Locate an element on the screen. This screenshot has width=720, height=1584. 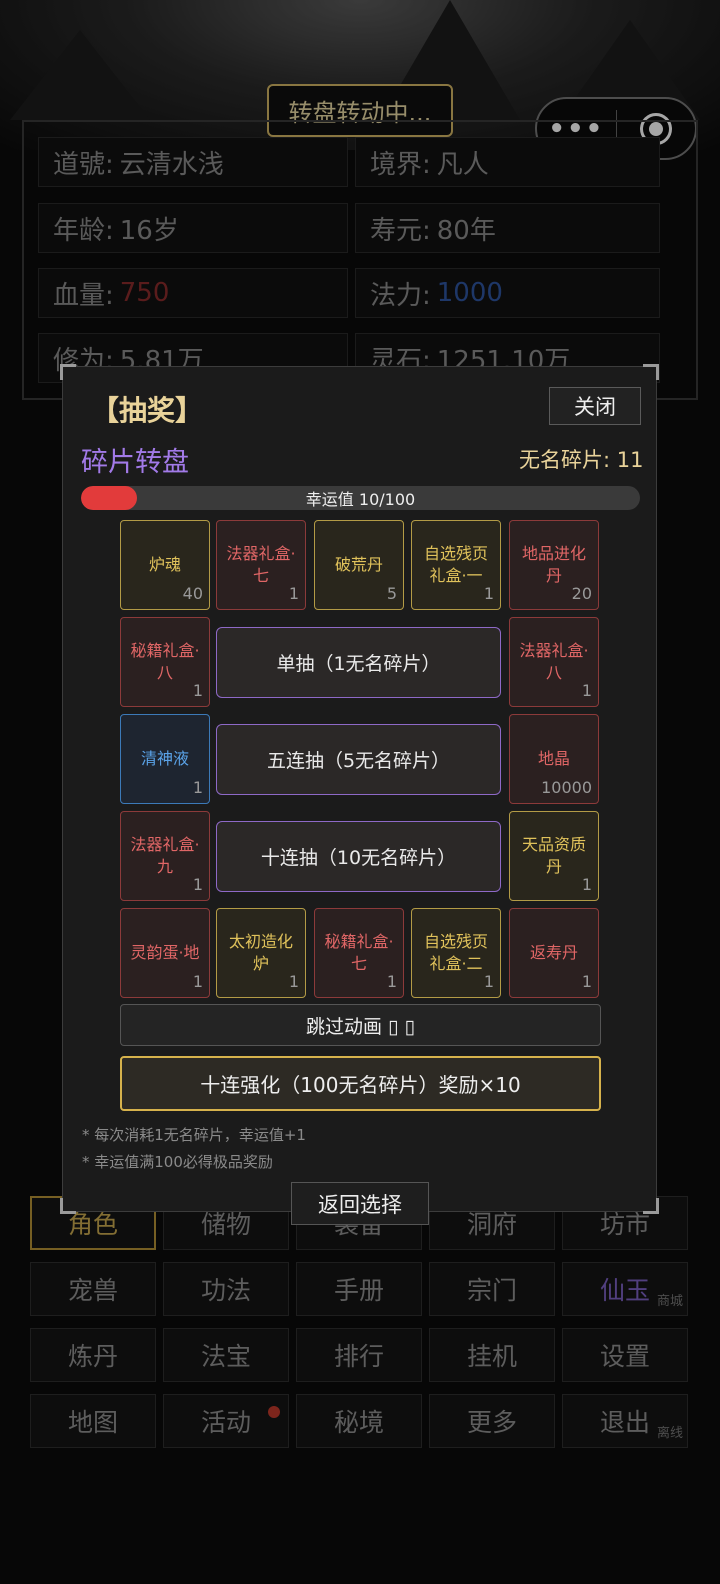
prize-cell: 自选残页礼盒·二 1 is located at coordinates (456, 953).